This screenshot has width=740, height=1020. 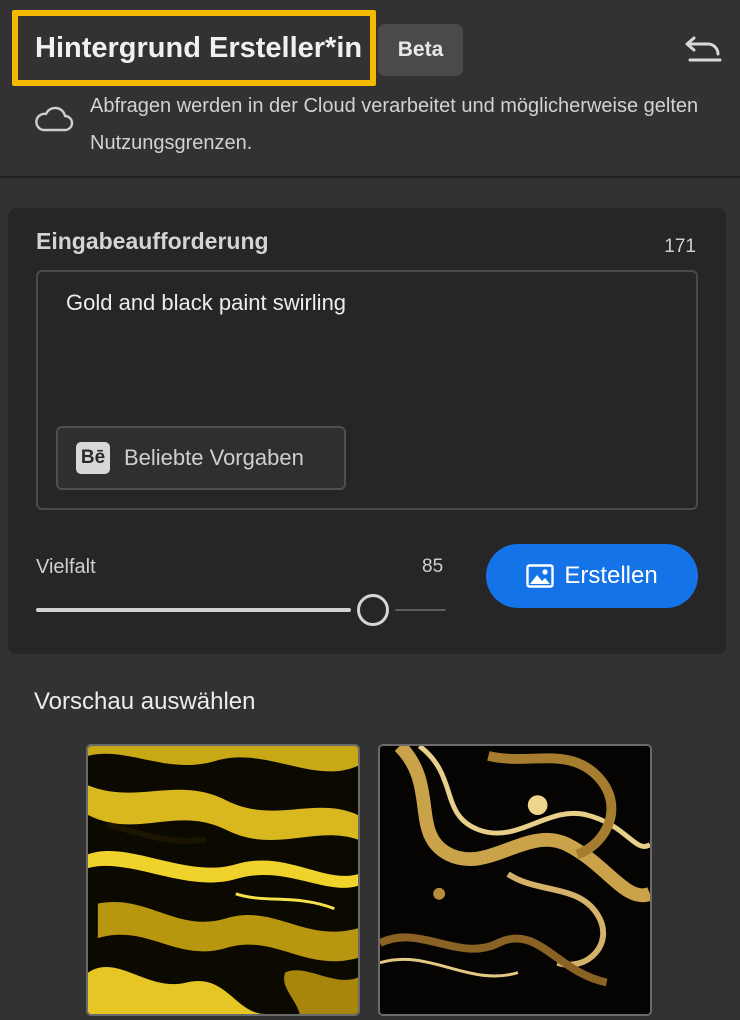 I want to click on popular-presets-button: Bē Beliebte Vorgaben, so click(x=201, y=458).